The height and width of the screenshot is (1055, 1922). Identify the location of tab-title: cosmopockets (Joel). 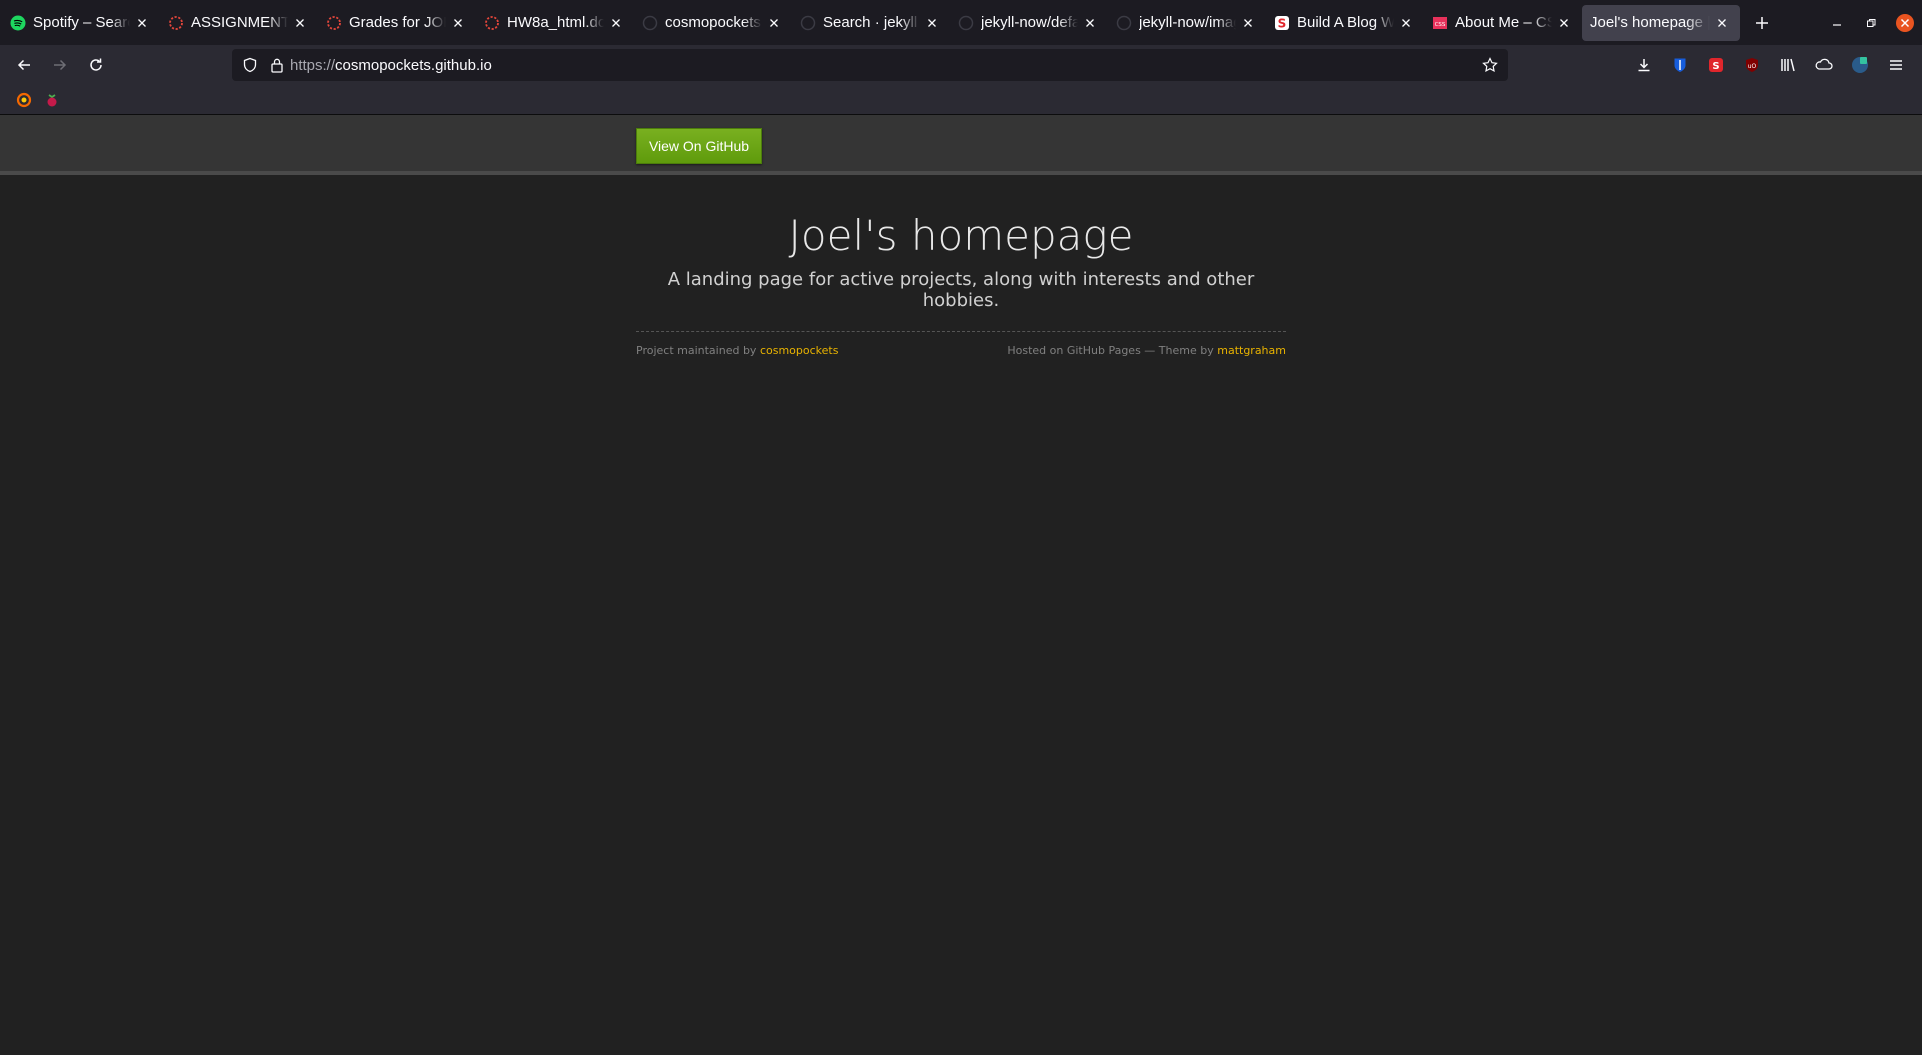
(713, 22).